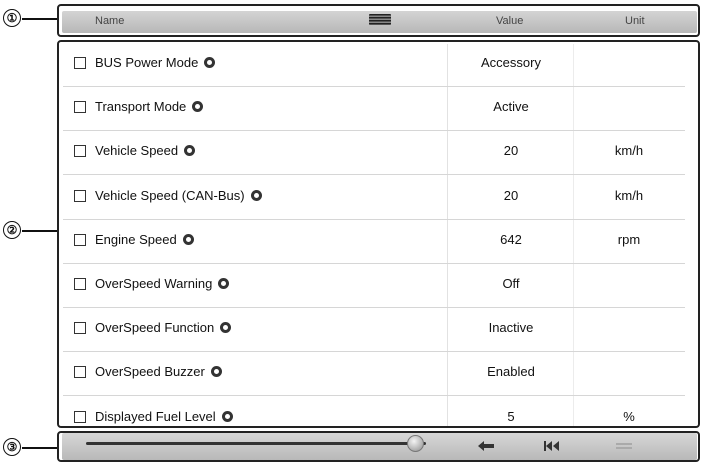 The image size is (703, 464). I want to click on playback-slider-thumb, so click(415, 443).